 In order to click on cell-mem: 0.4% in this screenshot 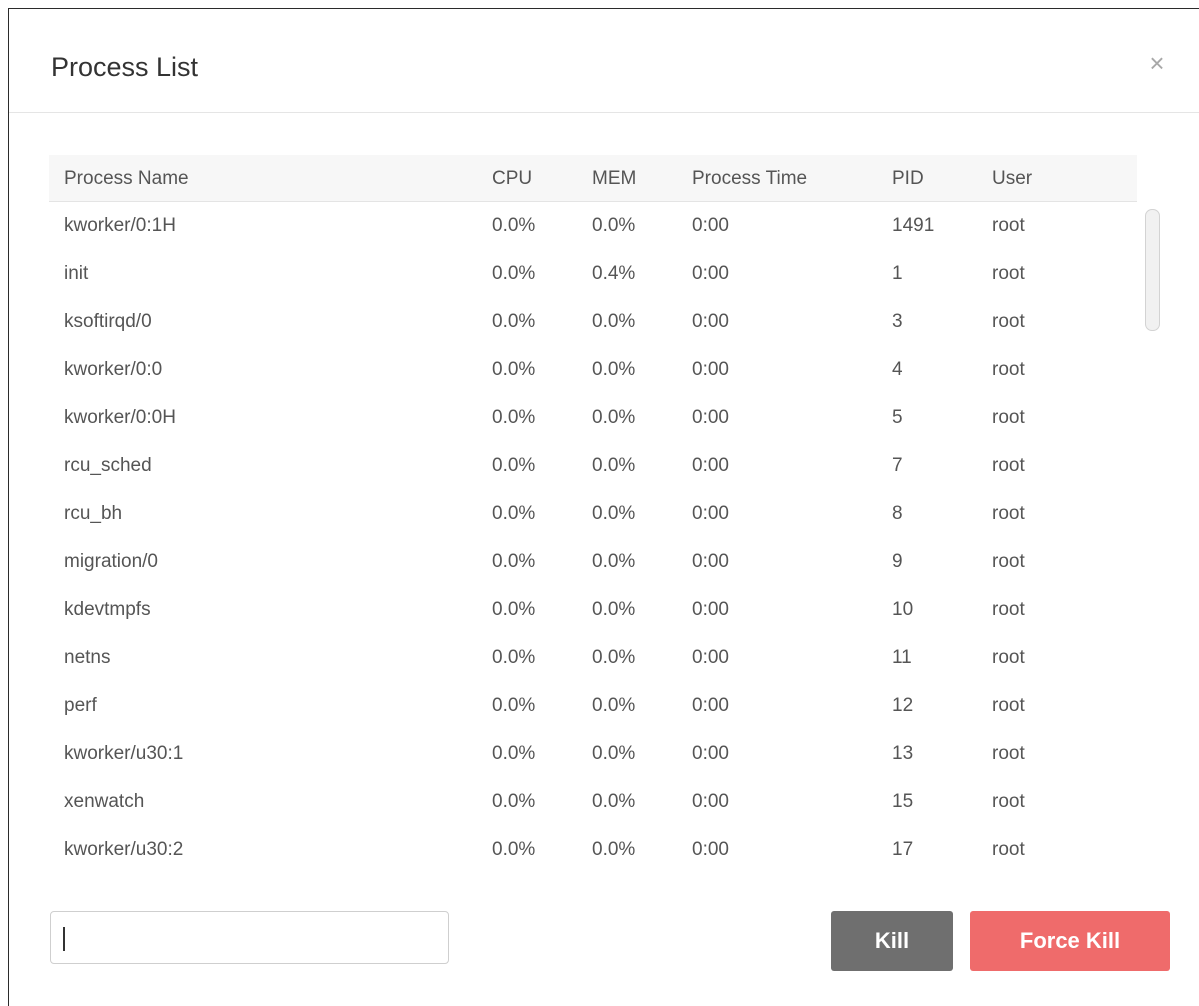, I will do `click(614, 273)`.